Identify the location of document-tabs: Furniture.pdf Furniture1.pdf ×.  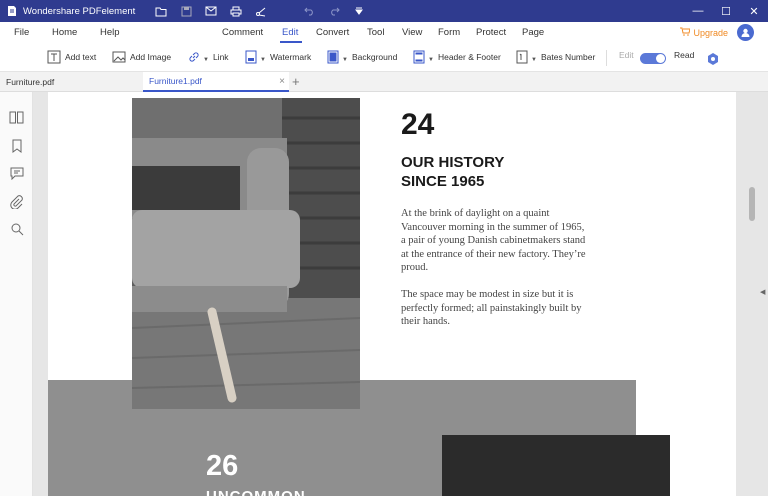
(384, 82).